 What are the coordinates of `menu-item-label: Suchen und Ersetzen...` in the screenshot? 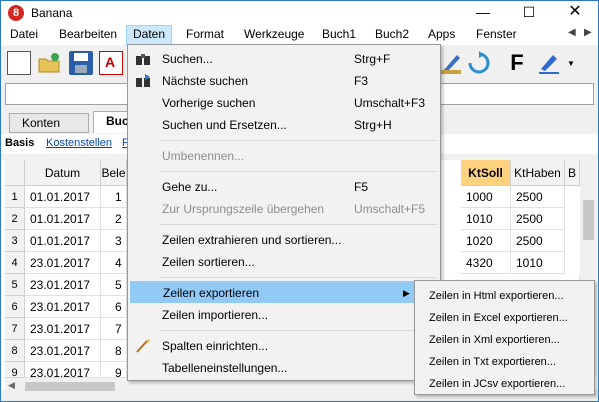 It's located at (224, 125).